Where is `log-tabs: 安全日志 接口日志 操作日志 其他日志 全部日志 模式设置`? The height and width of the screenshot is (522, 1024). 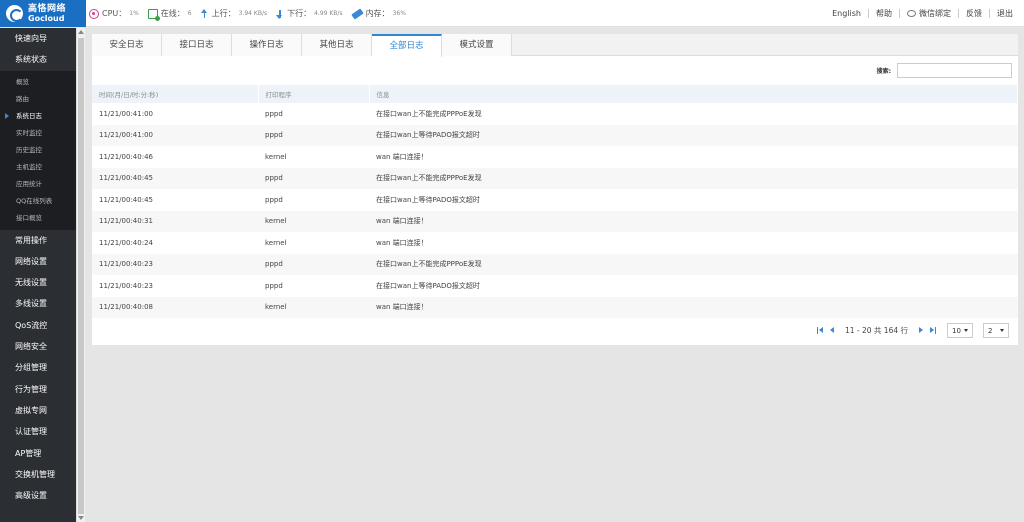
log-tabs: 安全日志 接口日志 操作日志 其他日志 全部日志 模式设置 is located at coordinates (555, 45).